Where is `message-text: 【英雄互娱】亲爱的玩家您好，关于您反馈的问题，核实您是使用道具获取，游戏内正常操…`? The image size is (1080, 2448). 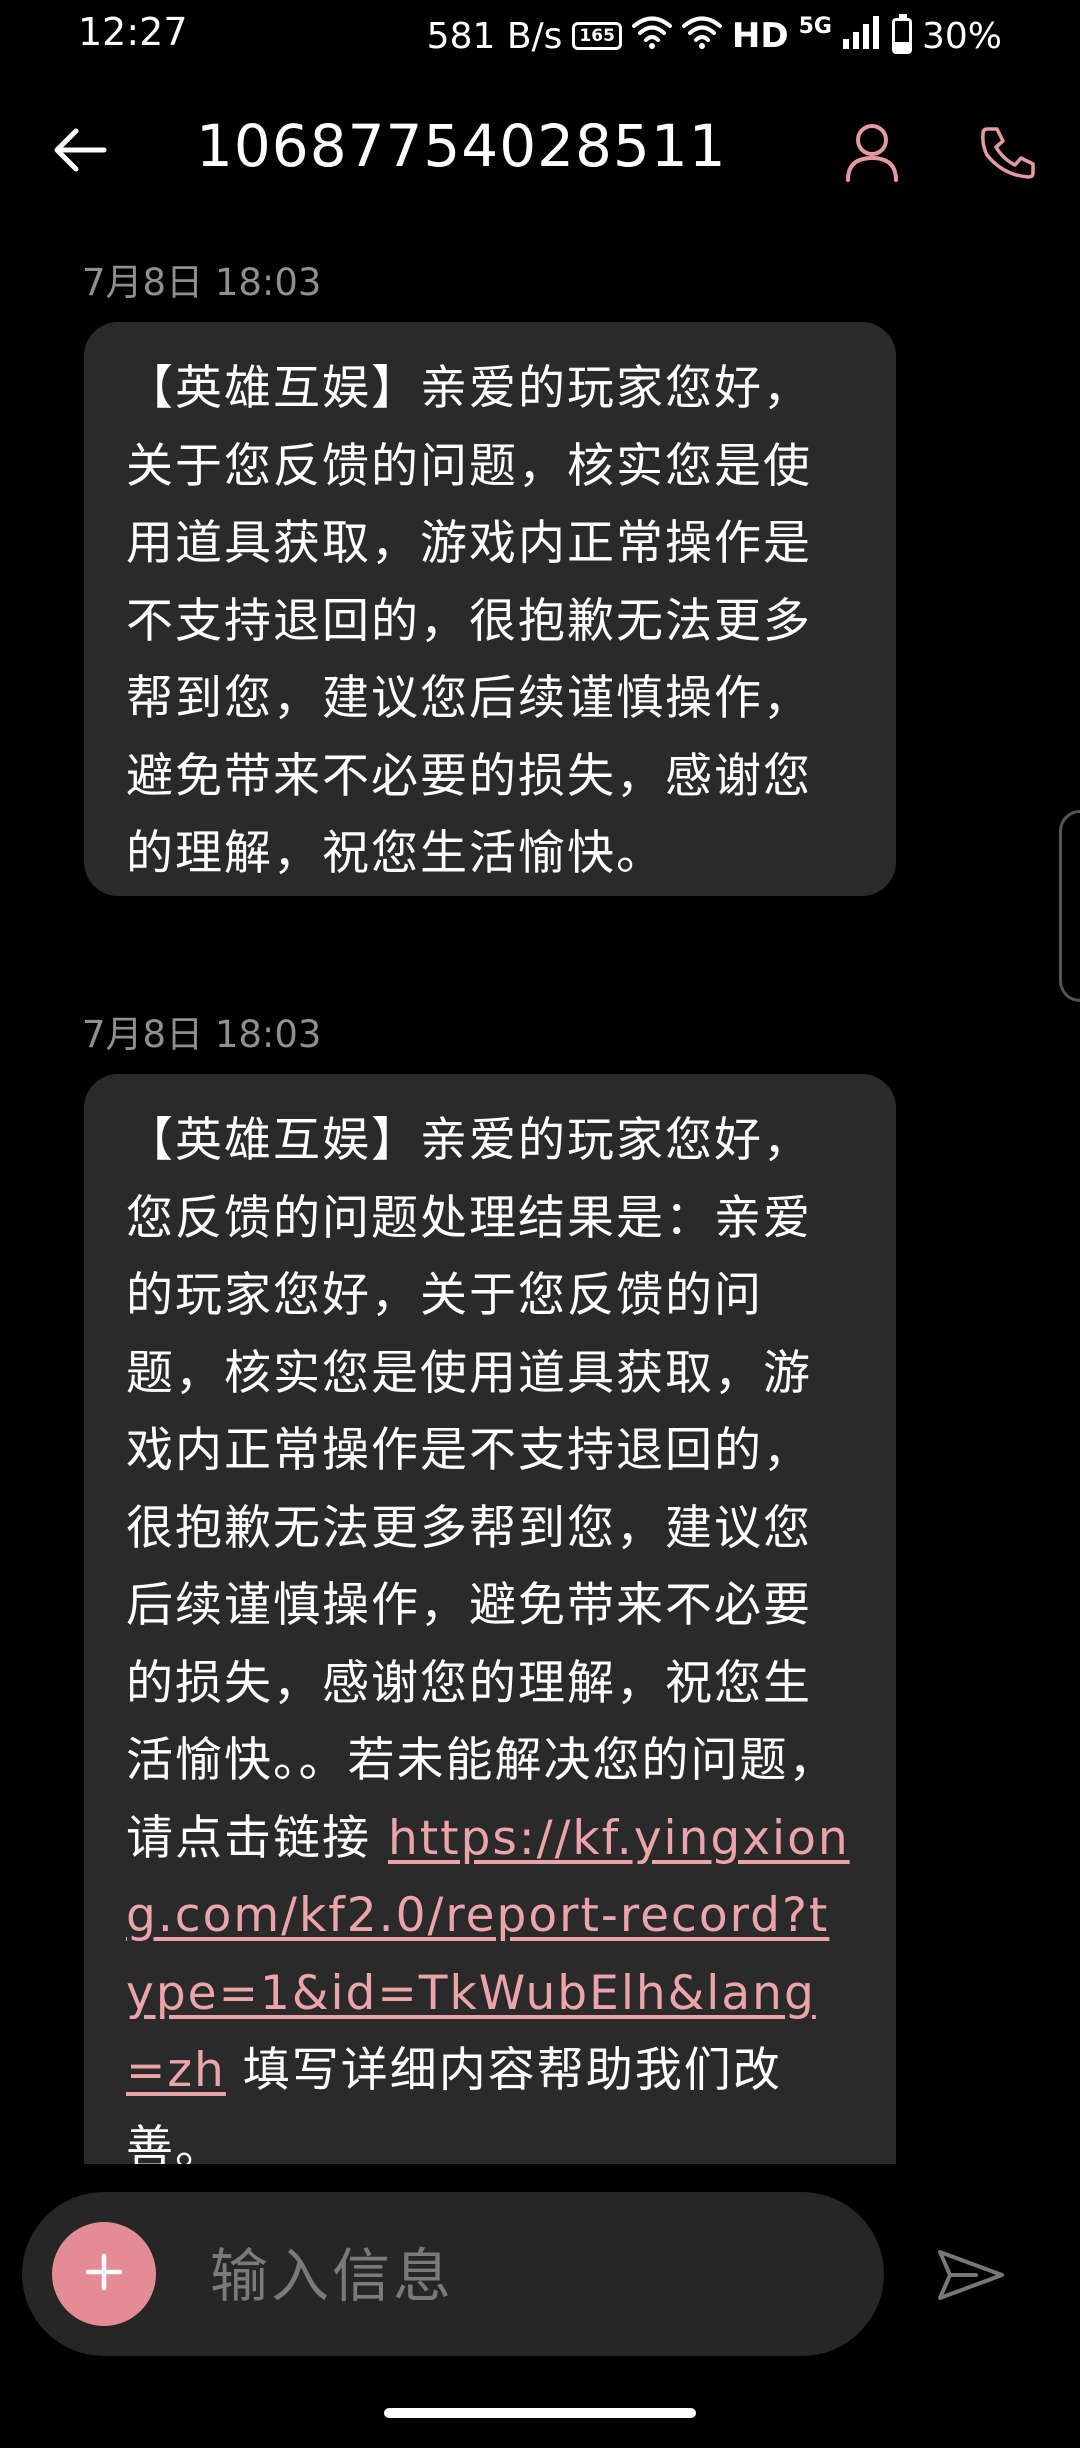 message-text: 【英雄互娱】亲爱的玩家您好，关于您反馈的问题，核实您是使用道具获取，游戏内正常操… is located at coordinates (469, 621).